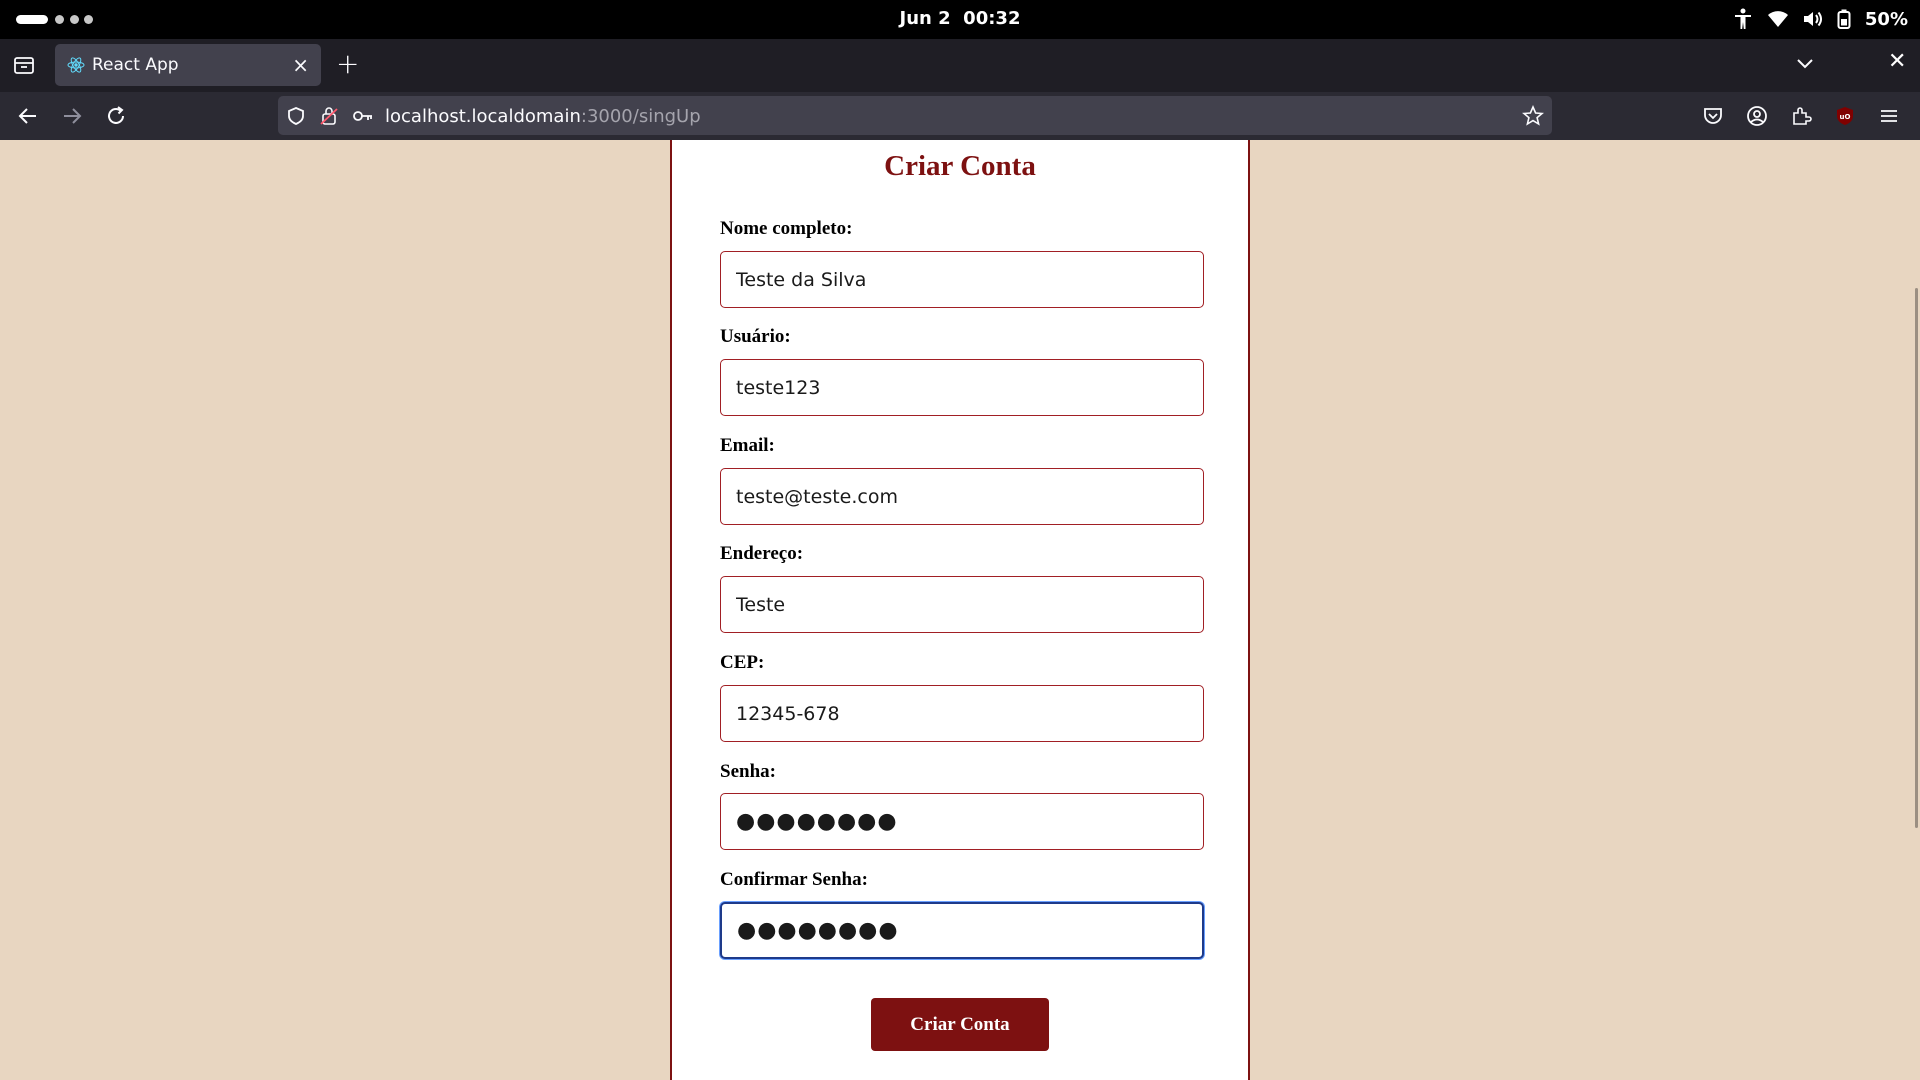  Describe the element at coordinates (748, 771) in the screenshot. I see `password-label: Senha:` at that location.